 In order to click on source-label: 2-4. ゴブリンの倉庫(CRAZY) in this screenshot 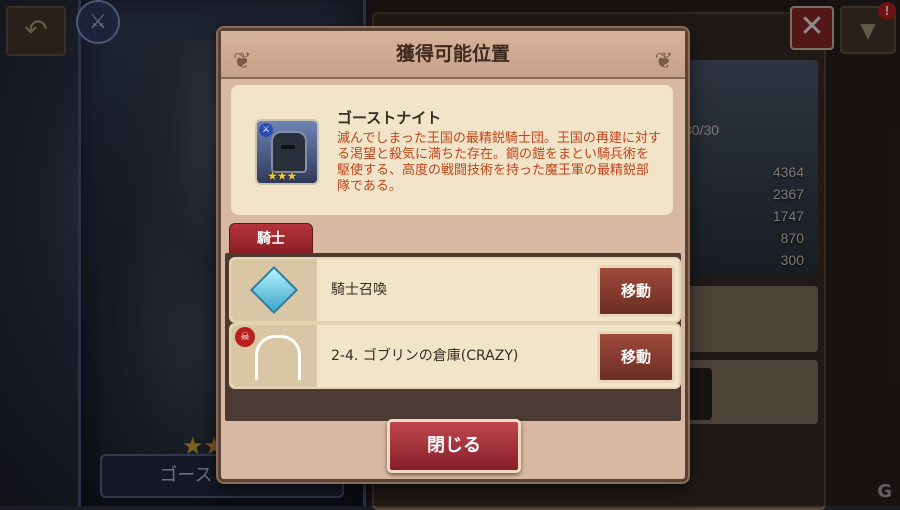, I will do `click(425, 356)`.